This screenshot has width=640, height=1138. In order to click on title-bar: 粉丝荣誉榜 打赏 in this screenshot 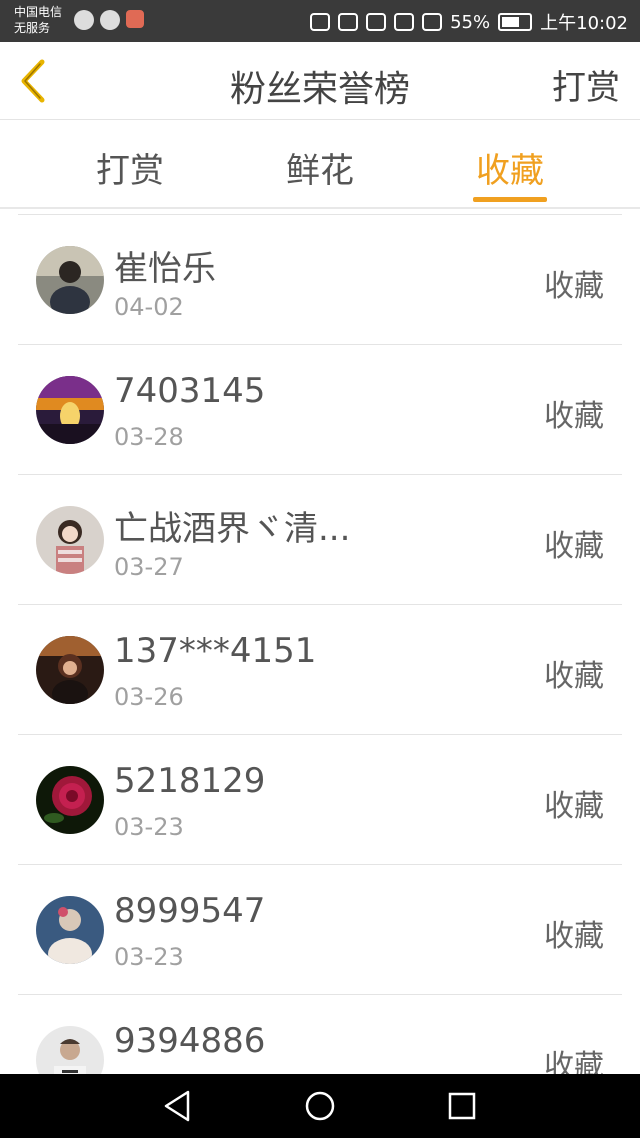, I will do `click(320, 81)`.